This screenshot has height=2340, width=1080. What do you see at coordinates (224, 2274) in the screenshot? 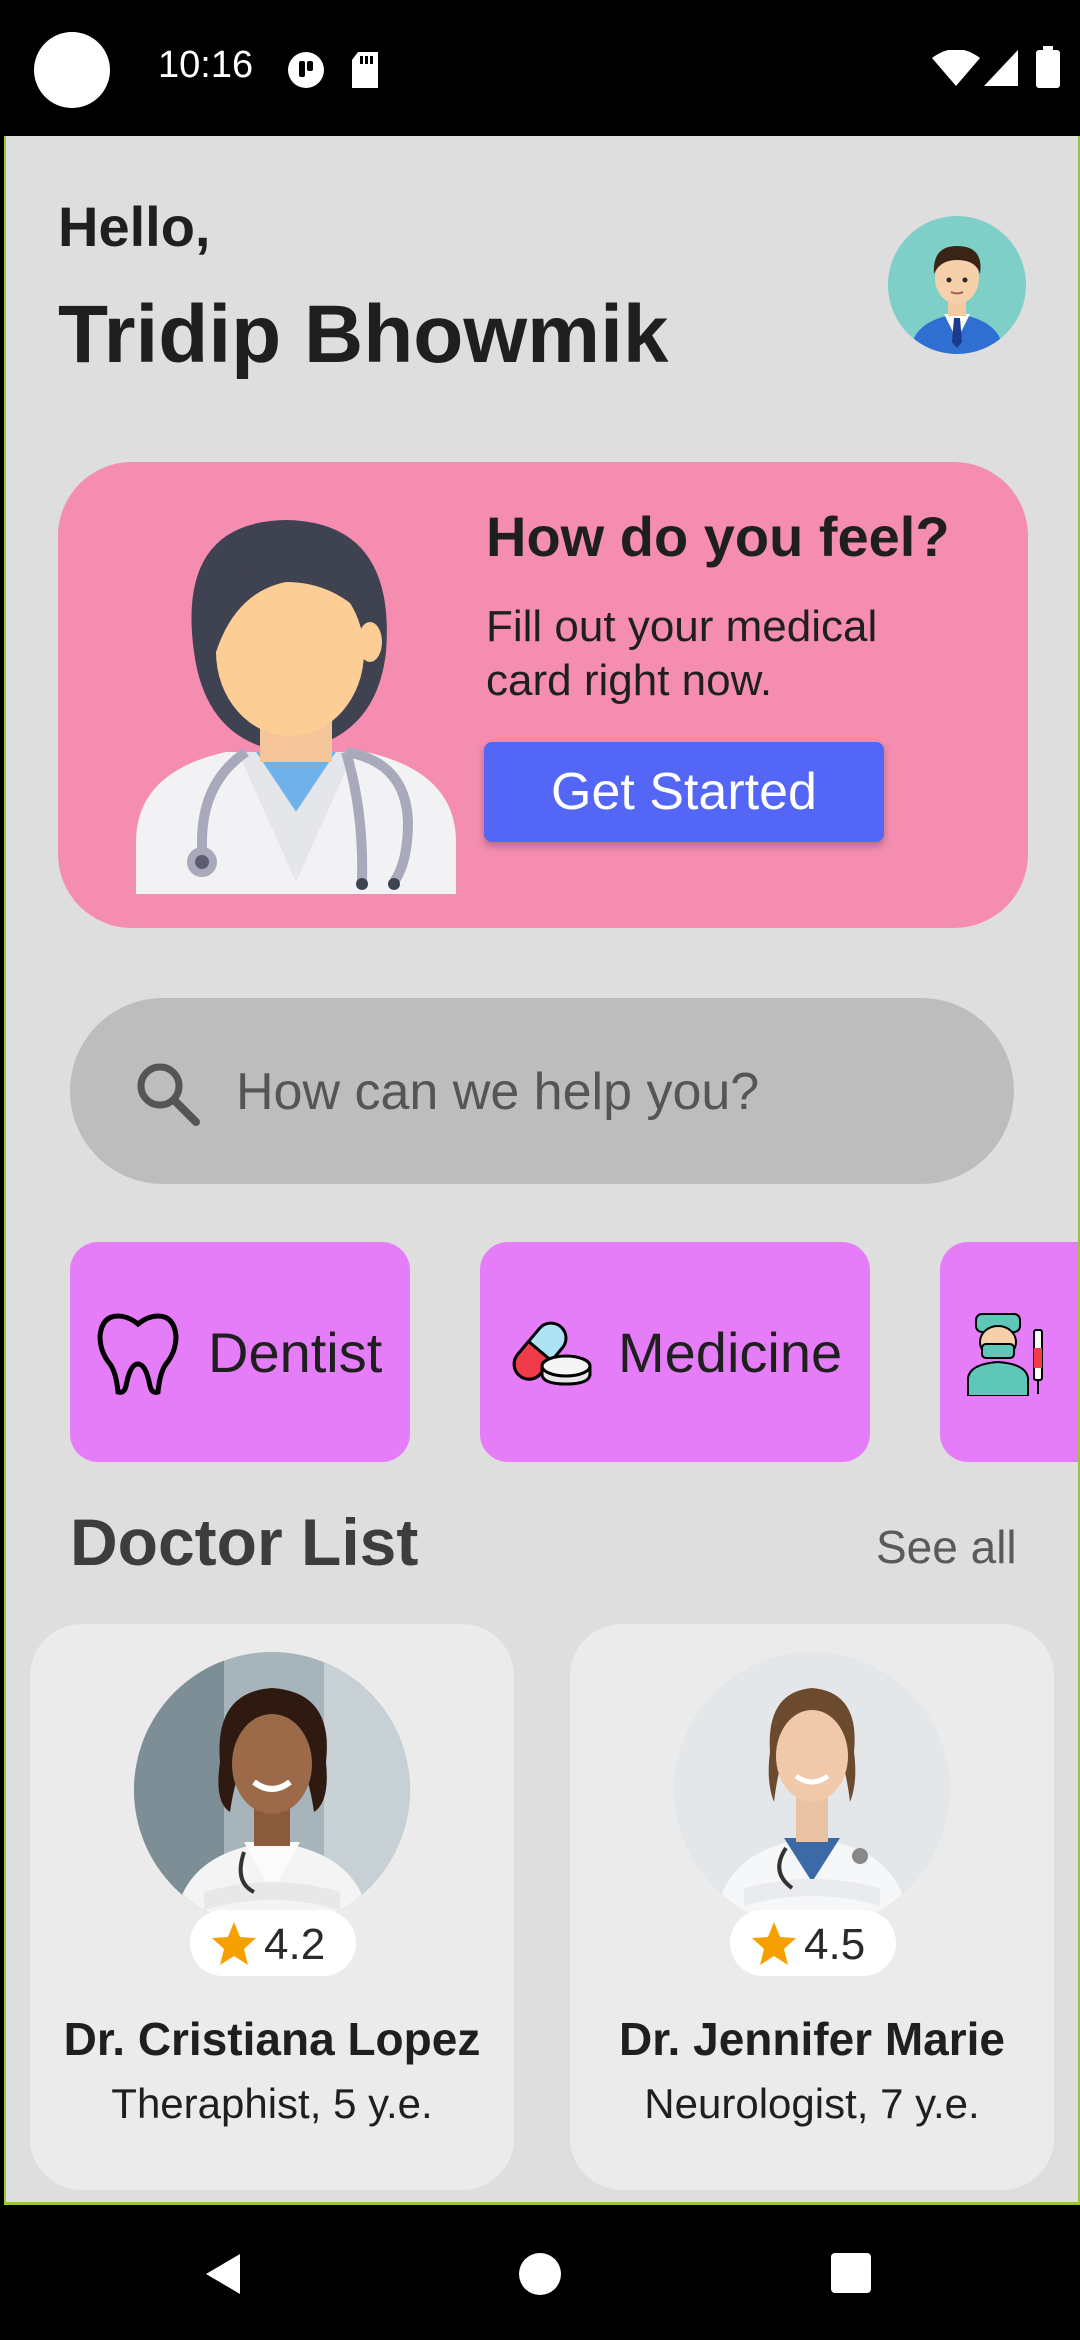
I see `back-icon` at bounding box center [224, 2274].